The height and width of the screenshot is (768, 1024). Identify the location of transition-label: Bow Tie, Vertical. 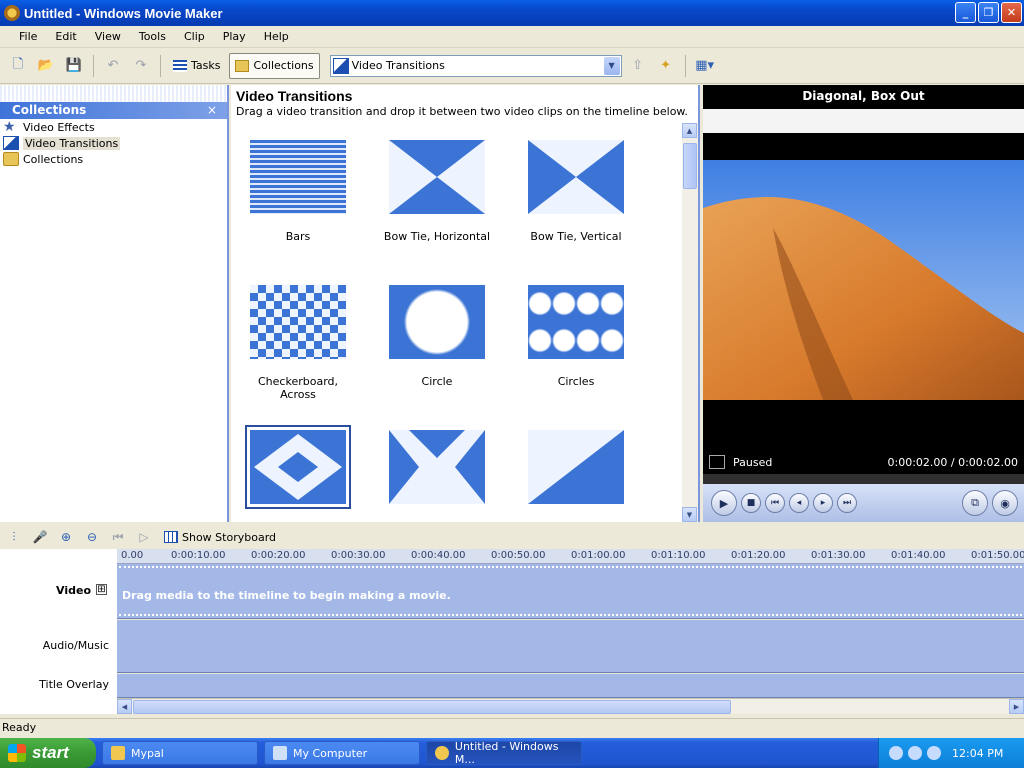
(576, 236).